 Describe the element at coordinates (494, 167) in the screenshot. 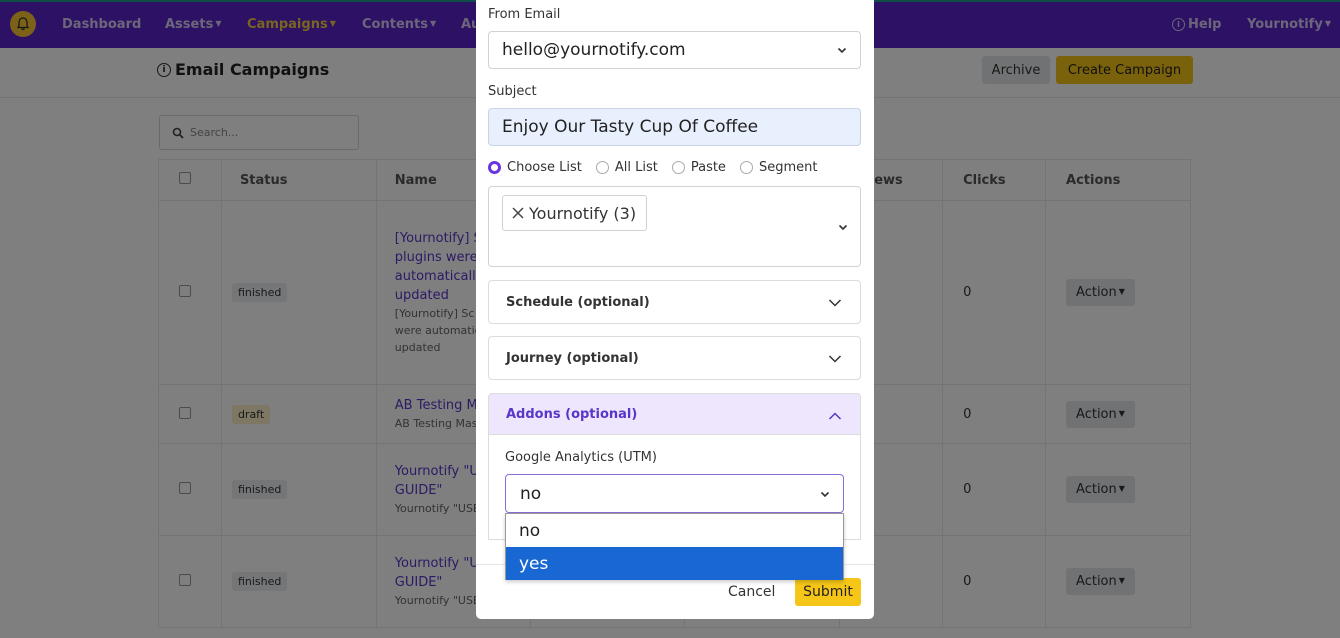

I see `radio-checked-icon` at that location.